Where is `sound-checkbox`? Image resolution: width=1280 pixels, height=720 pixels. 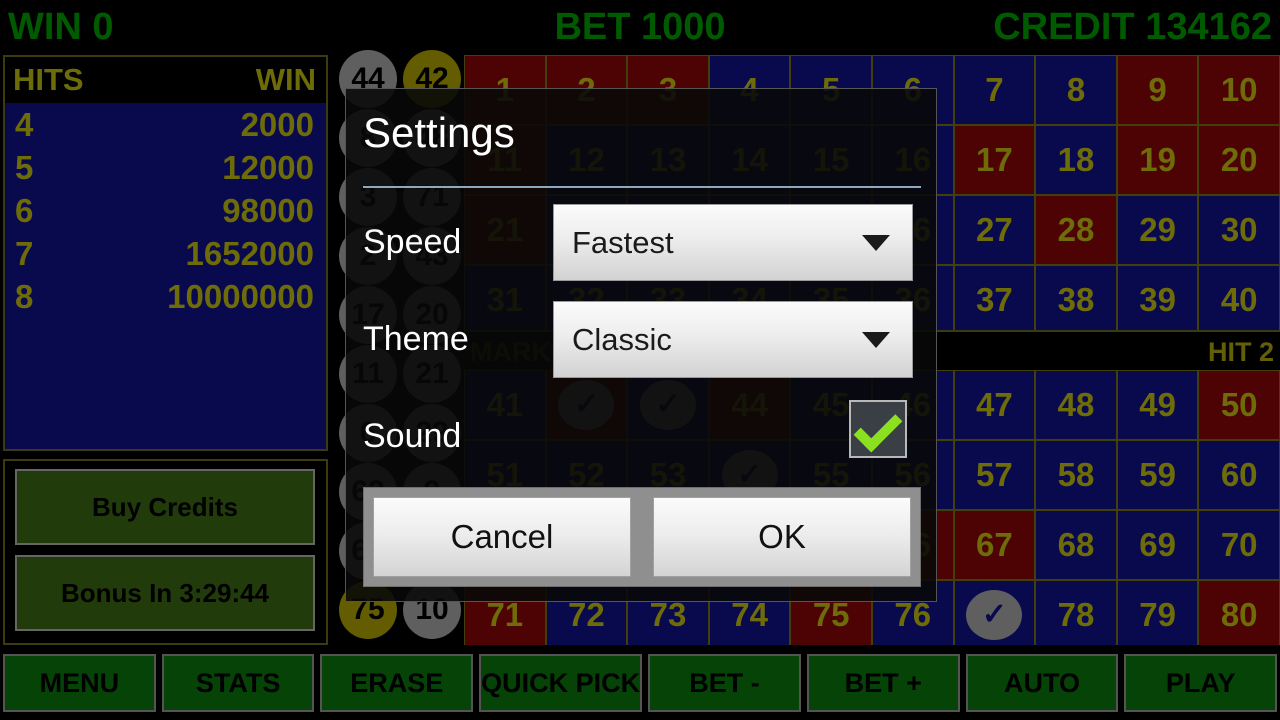 sound-checkbox is located at coordinates (878, 429).